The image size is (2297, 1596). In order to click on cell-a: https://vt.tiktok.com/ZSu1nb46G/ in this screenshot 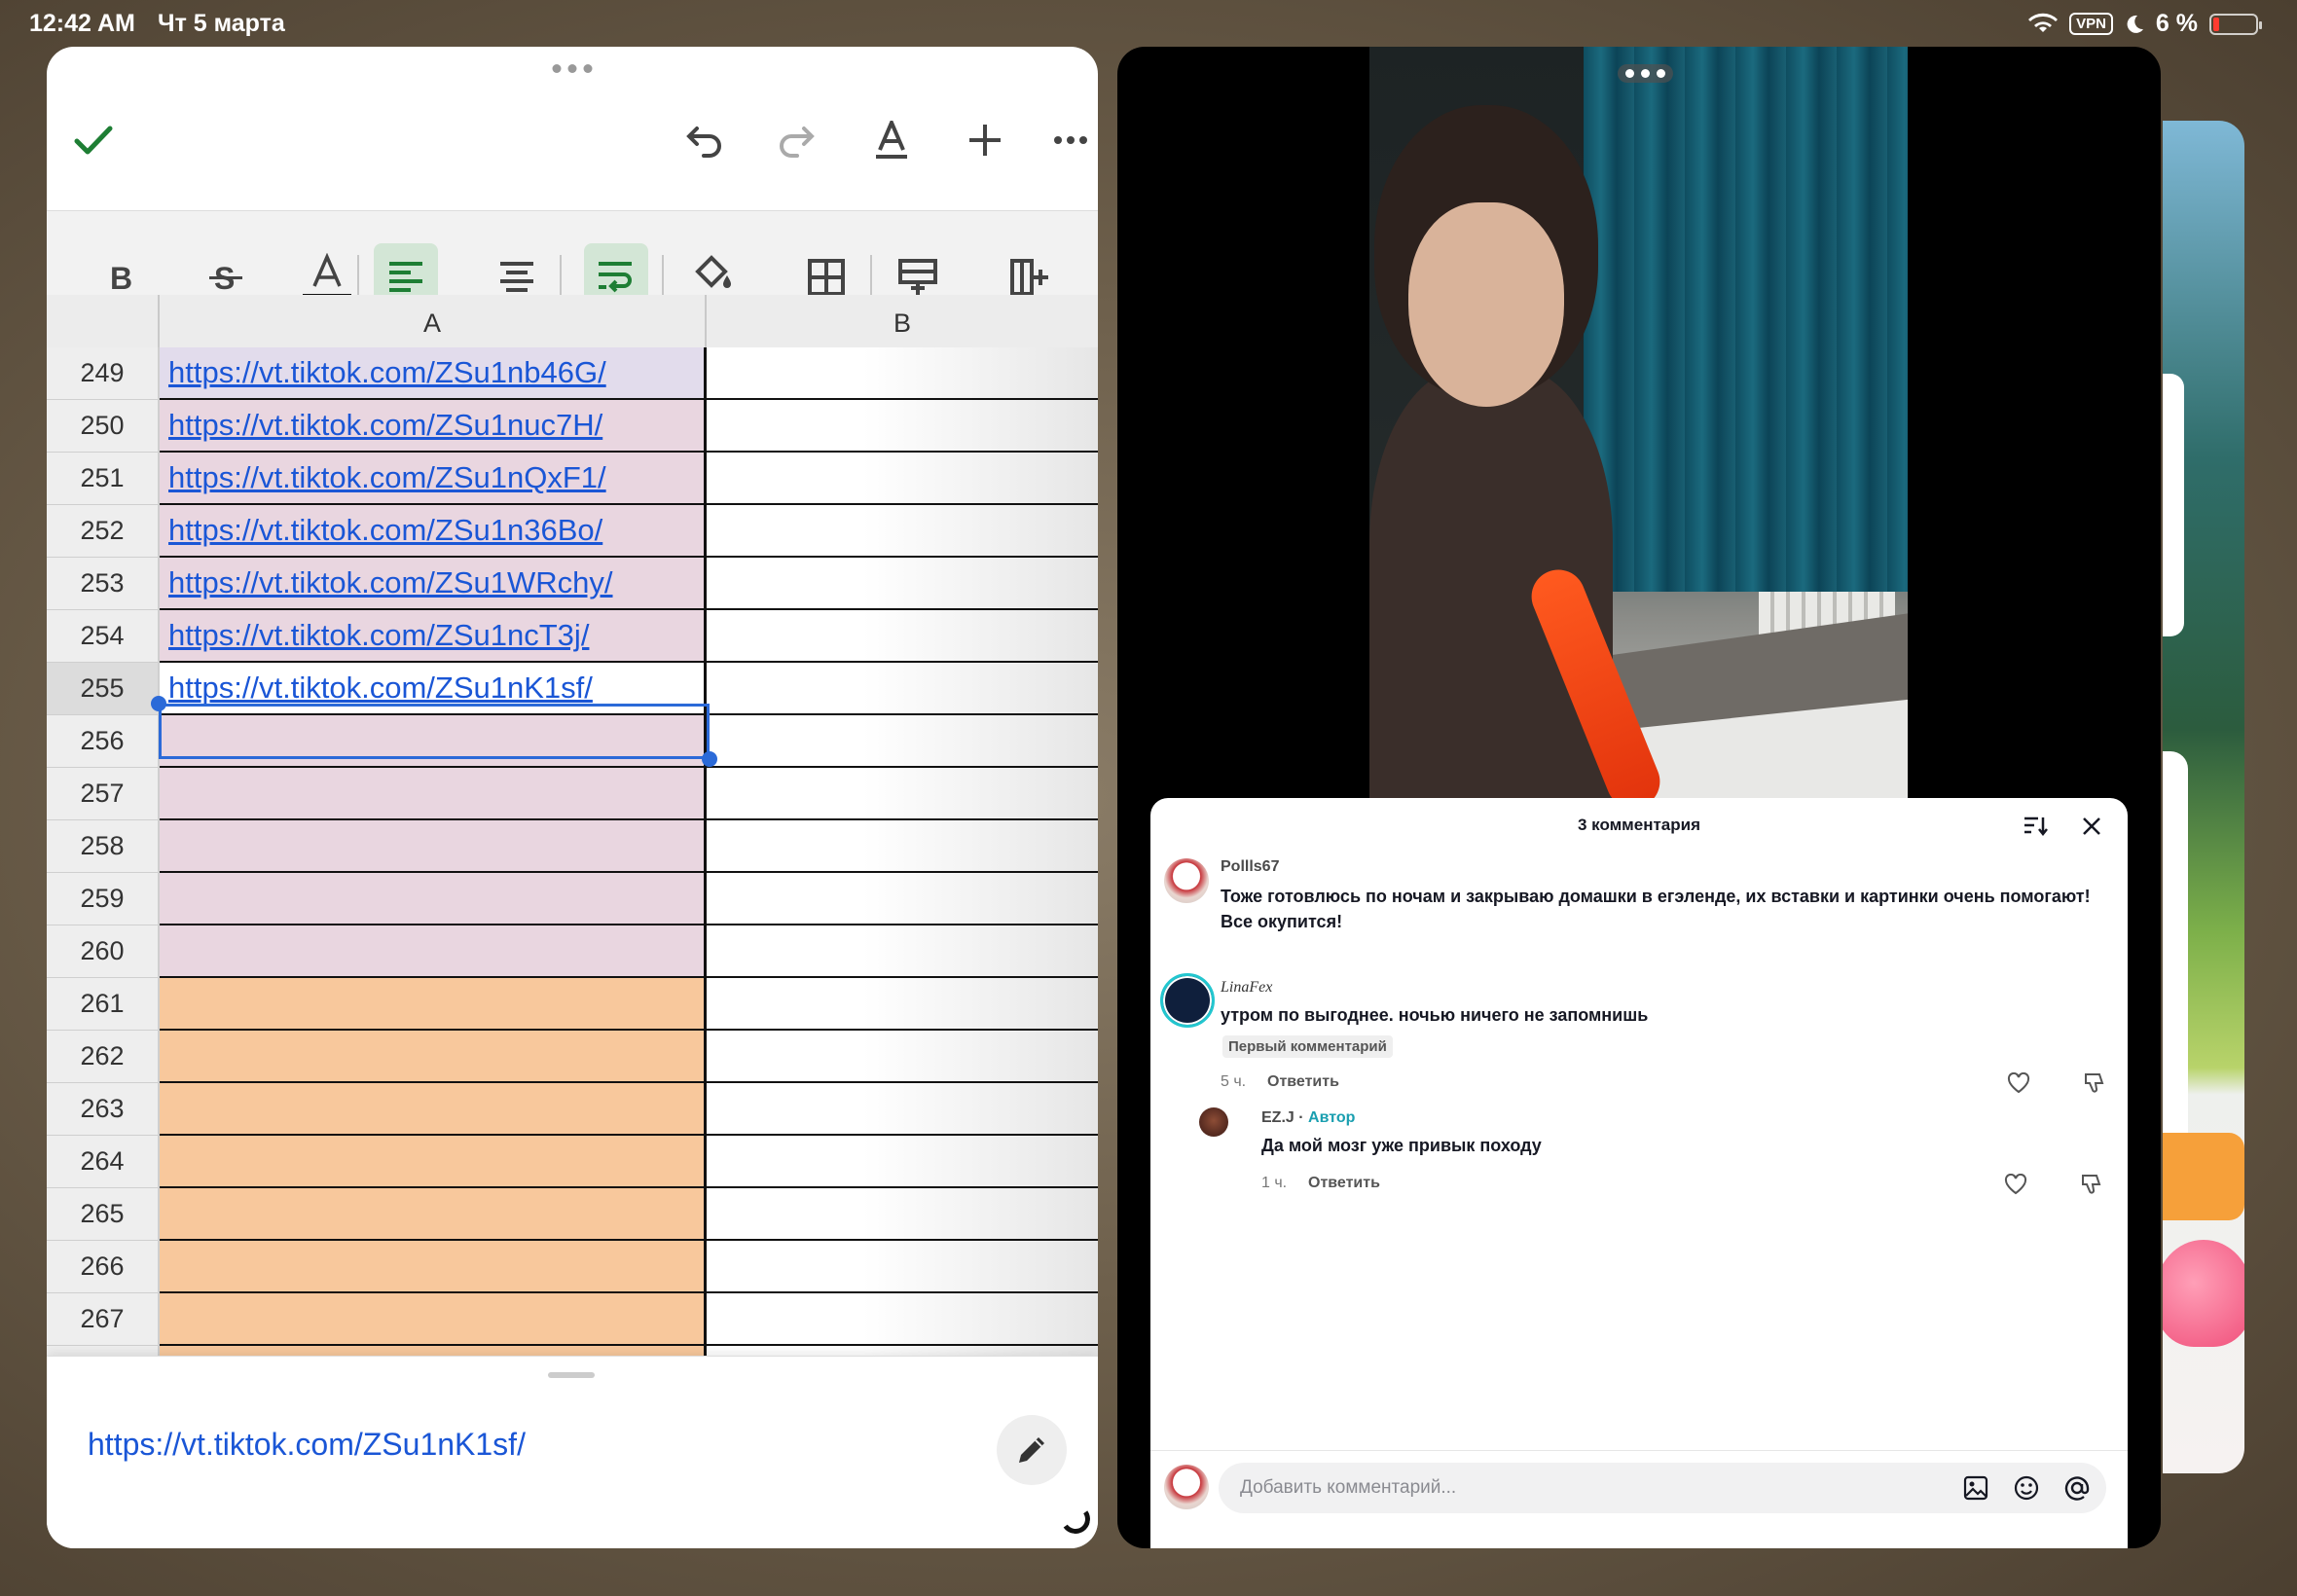, I will do `click(433, 373)`.